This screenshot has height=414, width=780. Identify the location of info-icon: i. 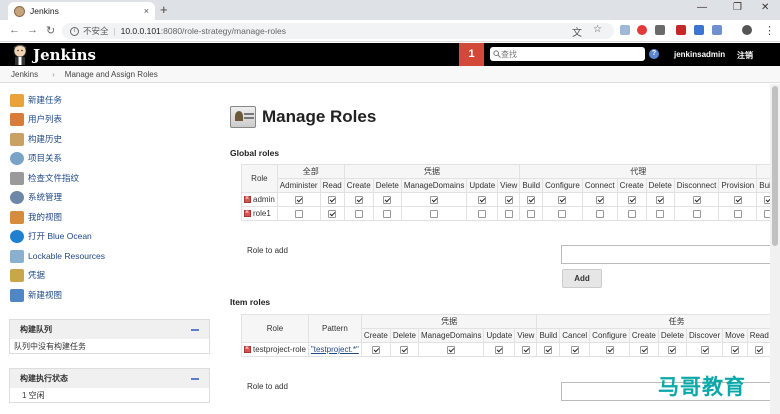
(74, 31).